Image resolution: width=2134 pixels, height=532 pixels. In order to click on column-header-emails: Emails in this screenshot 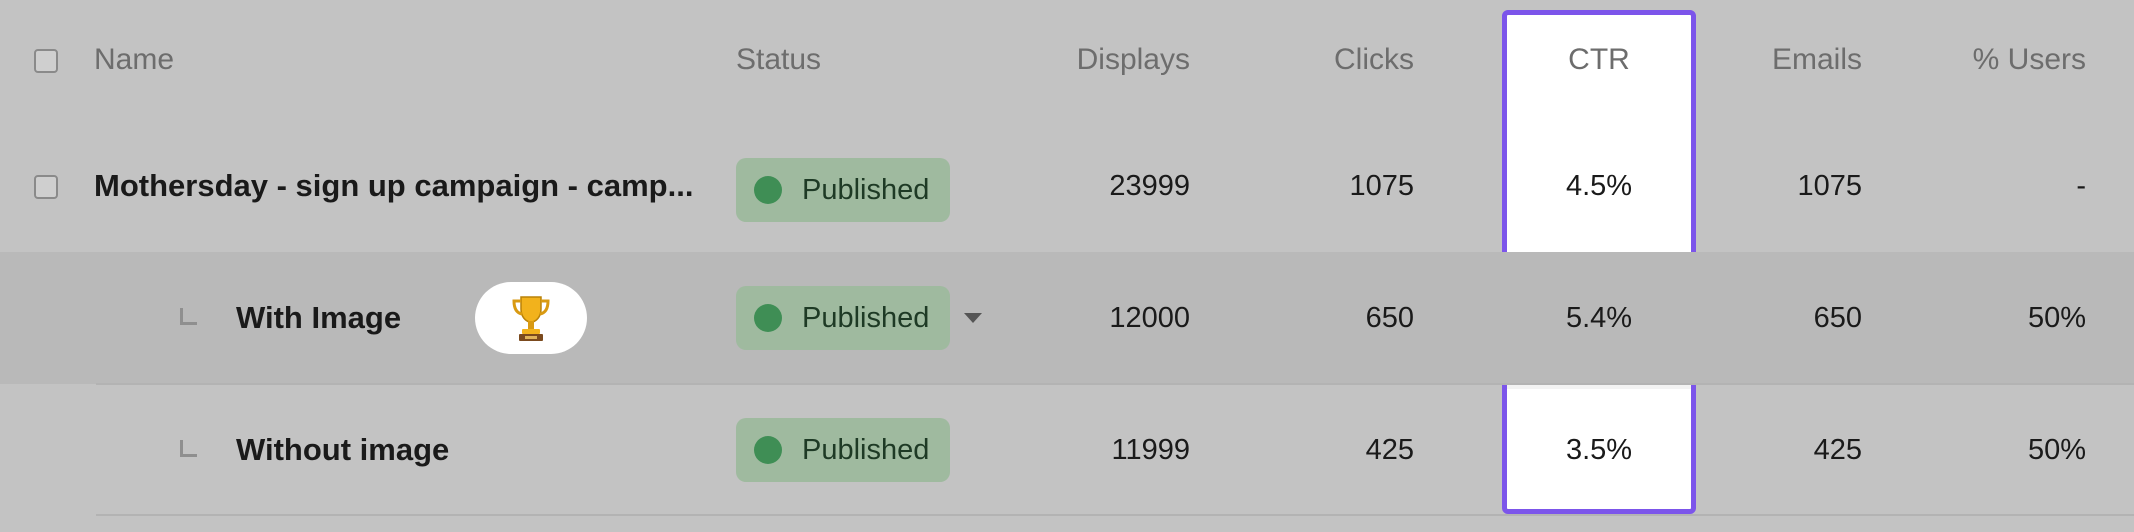, I will do `click(1781, 60)`.